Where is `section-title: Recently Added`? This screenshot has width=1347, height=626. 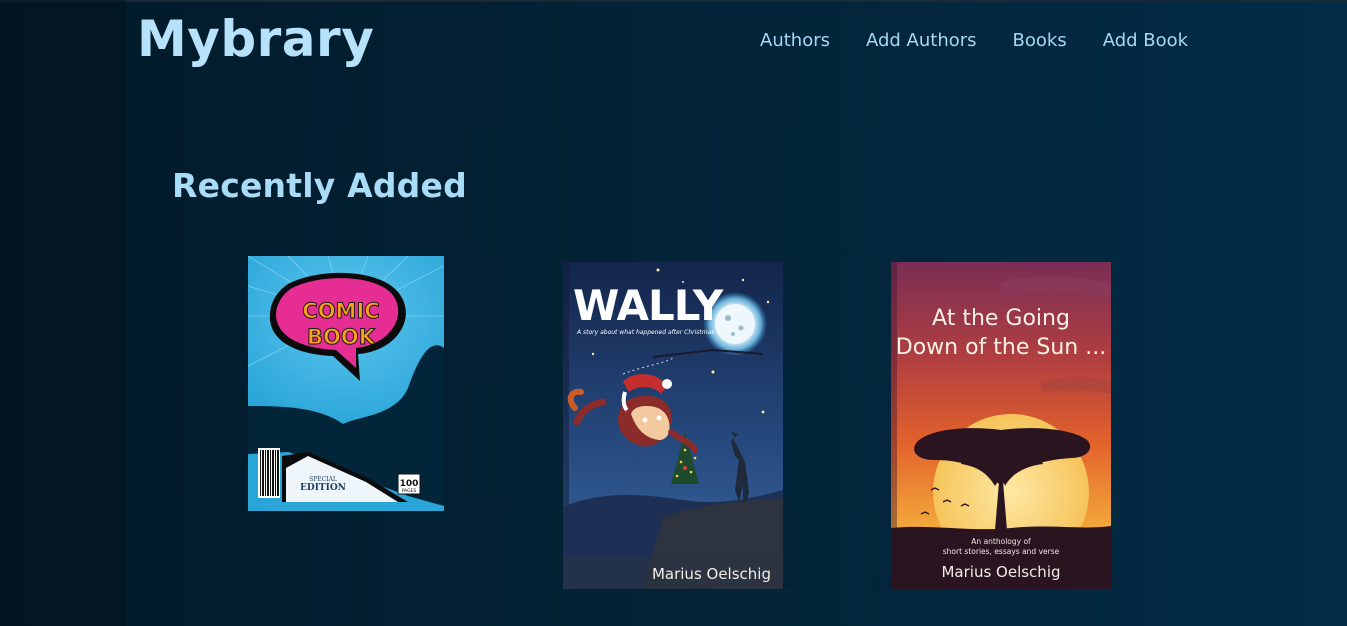
section-title: Recently Added is located at coordinates (319, 185).